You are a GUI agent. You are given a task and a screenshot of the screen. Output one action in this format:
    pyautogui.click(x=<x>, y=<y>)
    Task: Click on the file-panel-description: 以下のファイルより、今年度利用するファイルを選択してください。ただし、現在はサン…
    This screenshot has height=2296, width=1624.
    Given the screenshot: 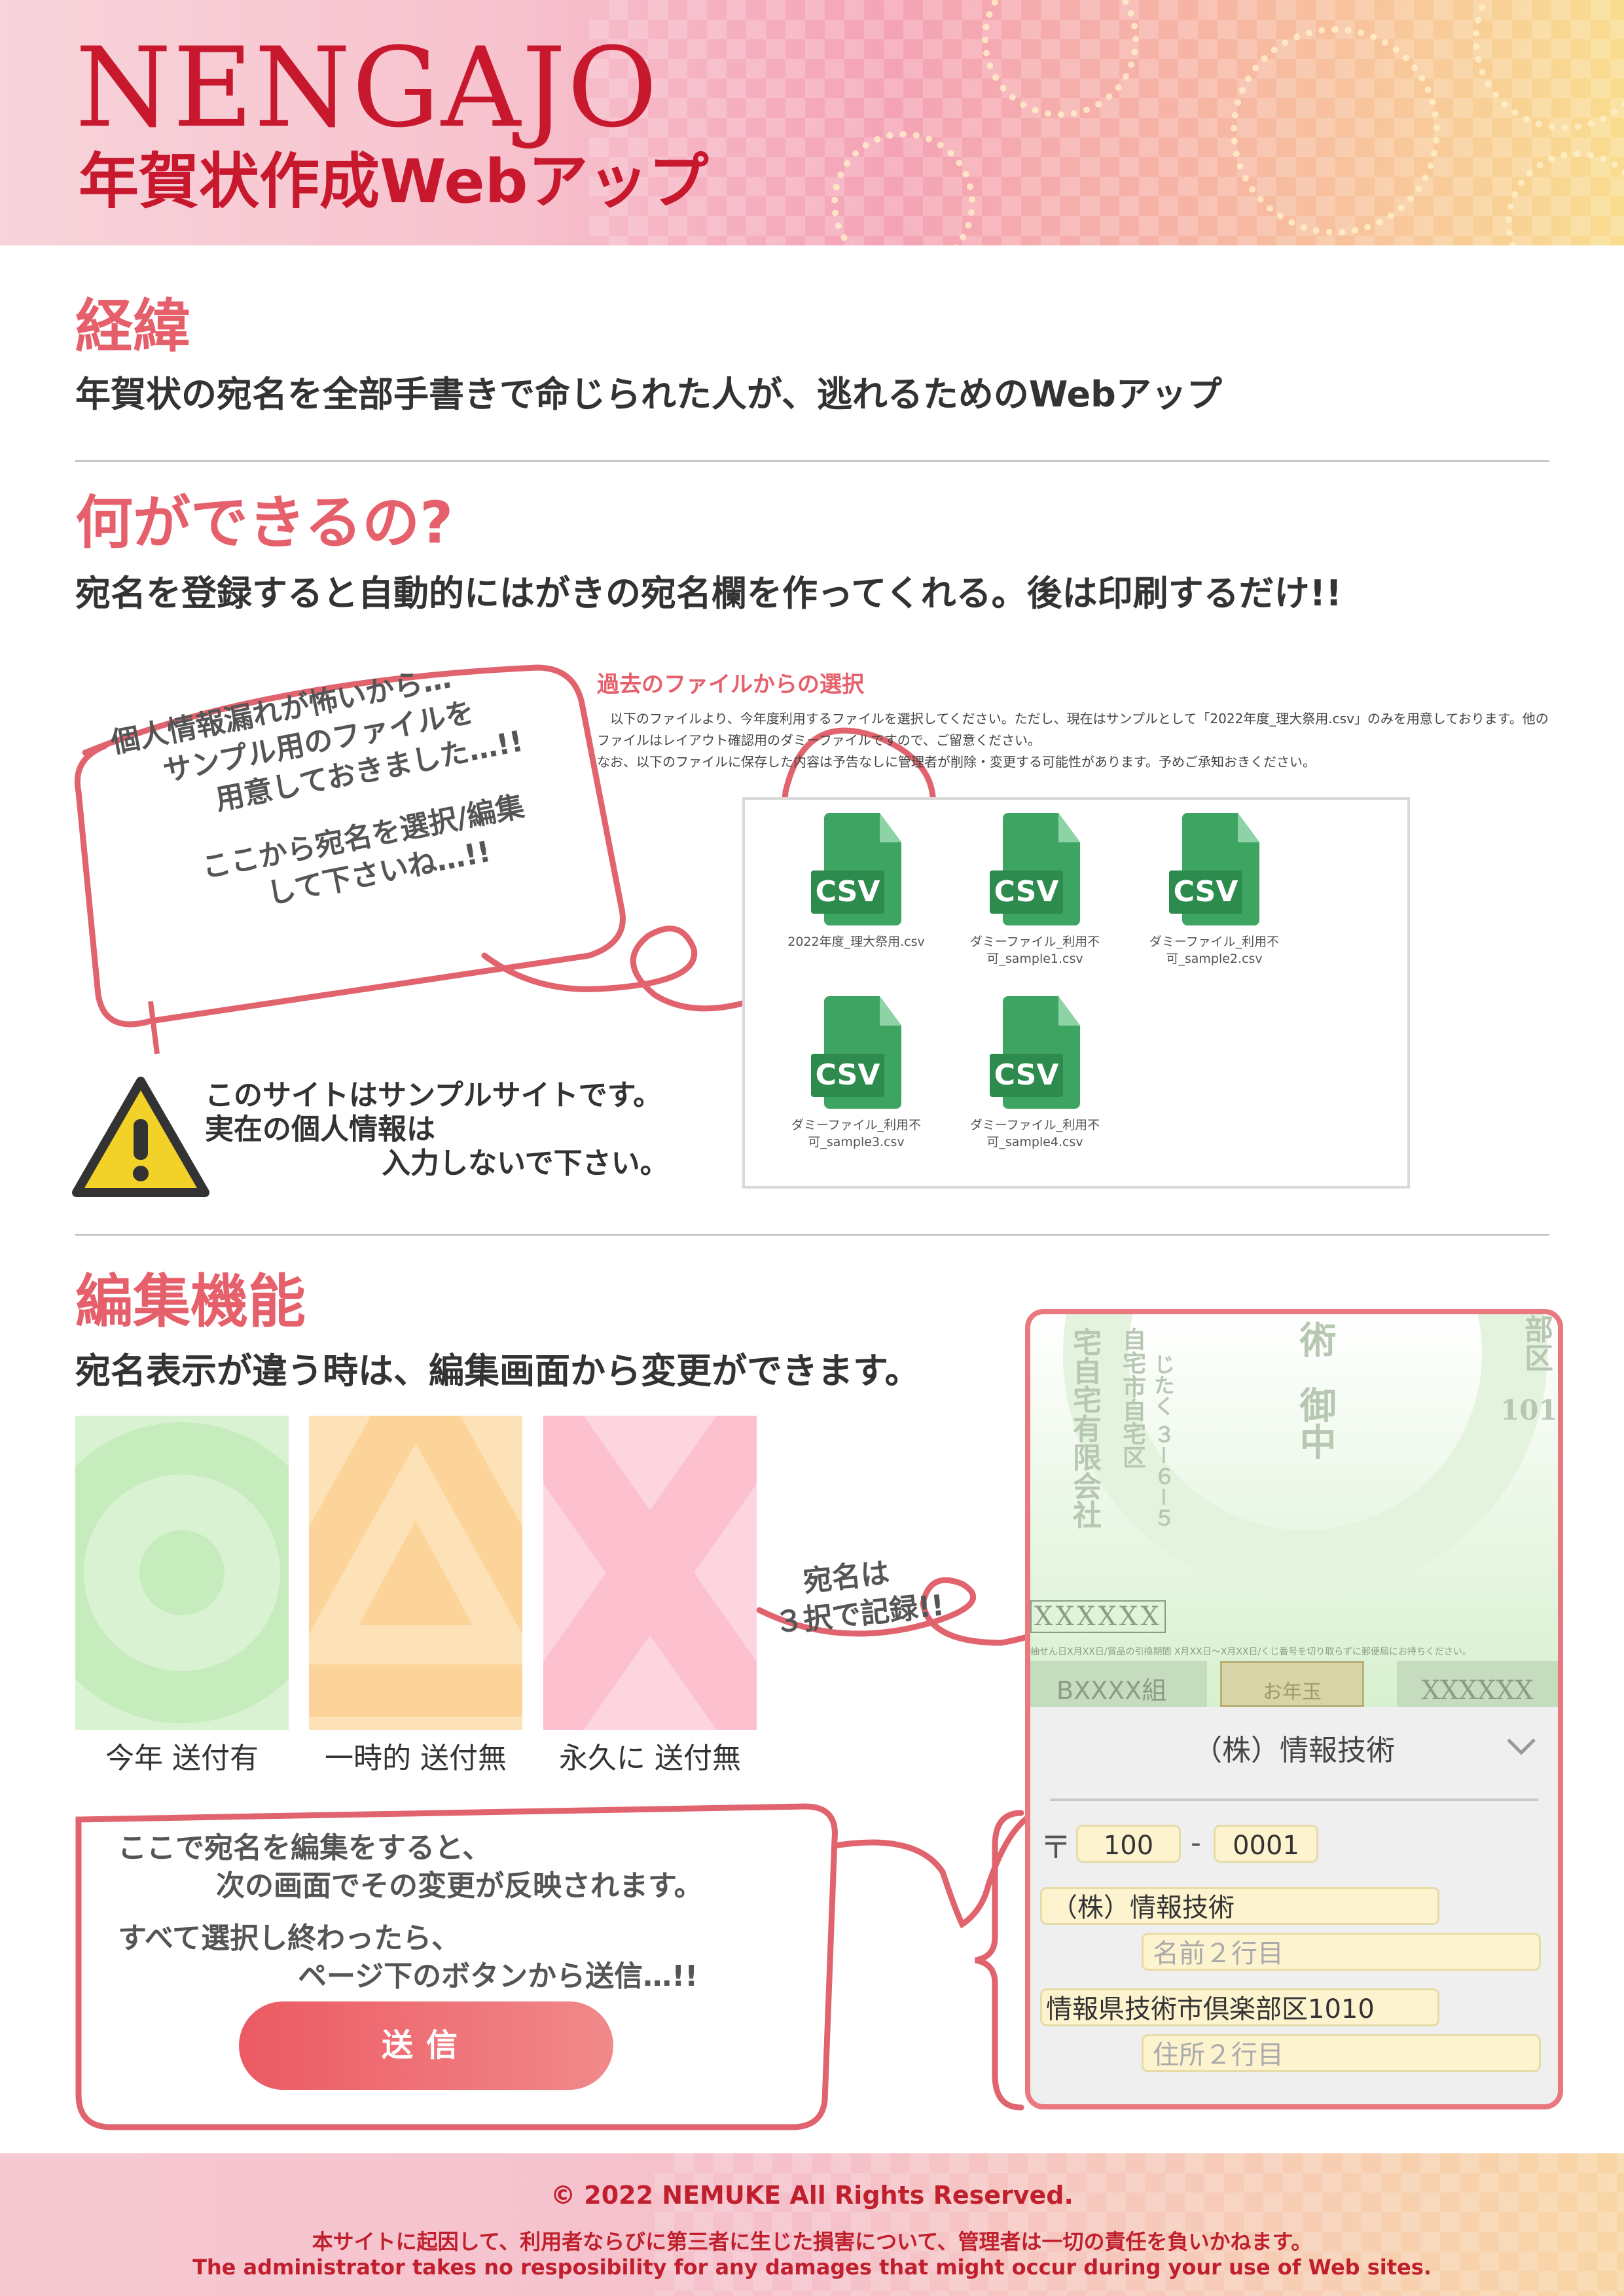 What is the action you would take?
    pyautogui.click(x=1078, y=740)
    